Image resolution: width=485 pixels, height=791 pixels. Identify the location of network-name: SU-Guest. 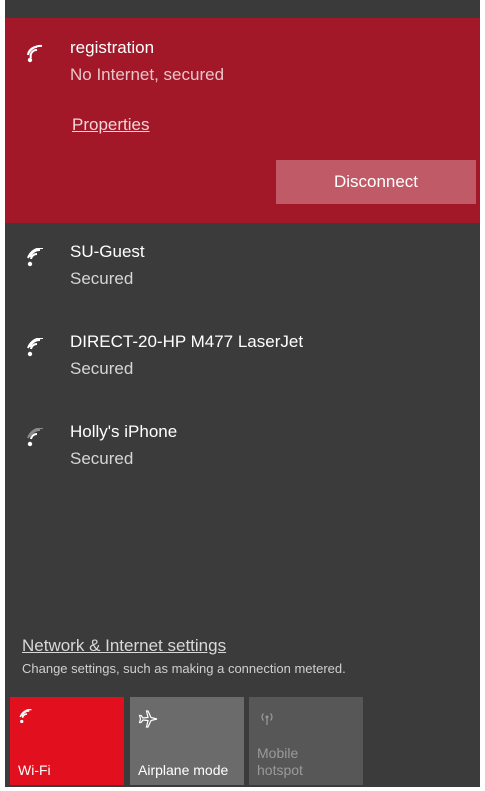
(107, 251).